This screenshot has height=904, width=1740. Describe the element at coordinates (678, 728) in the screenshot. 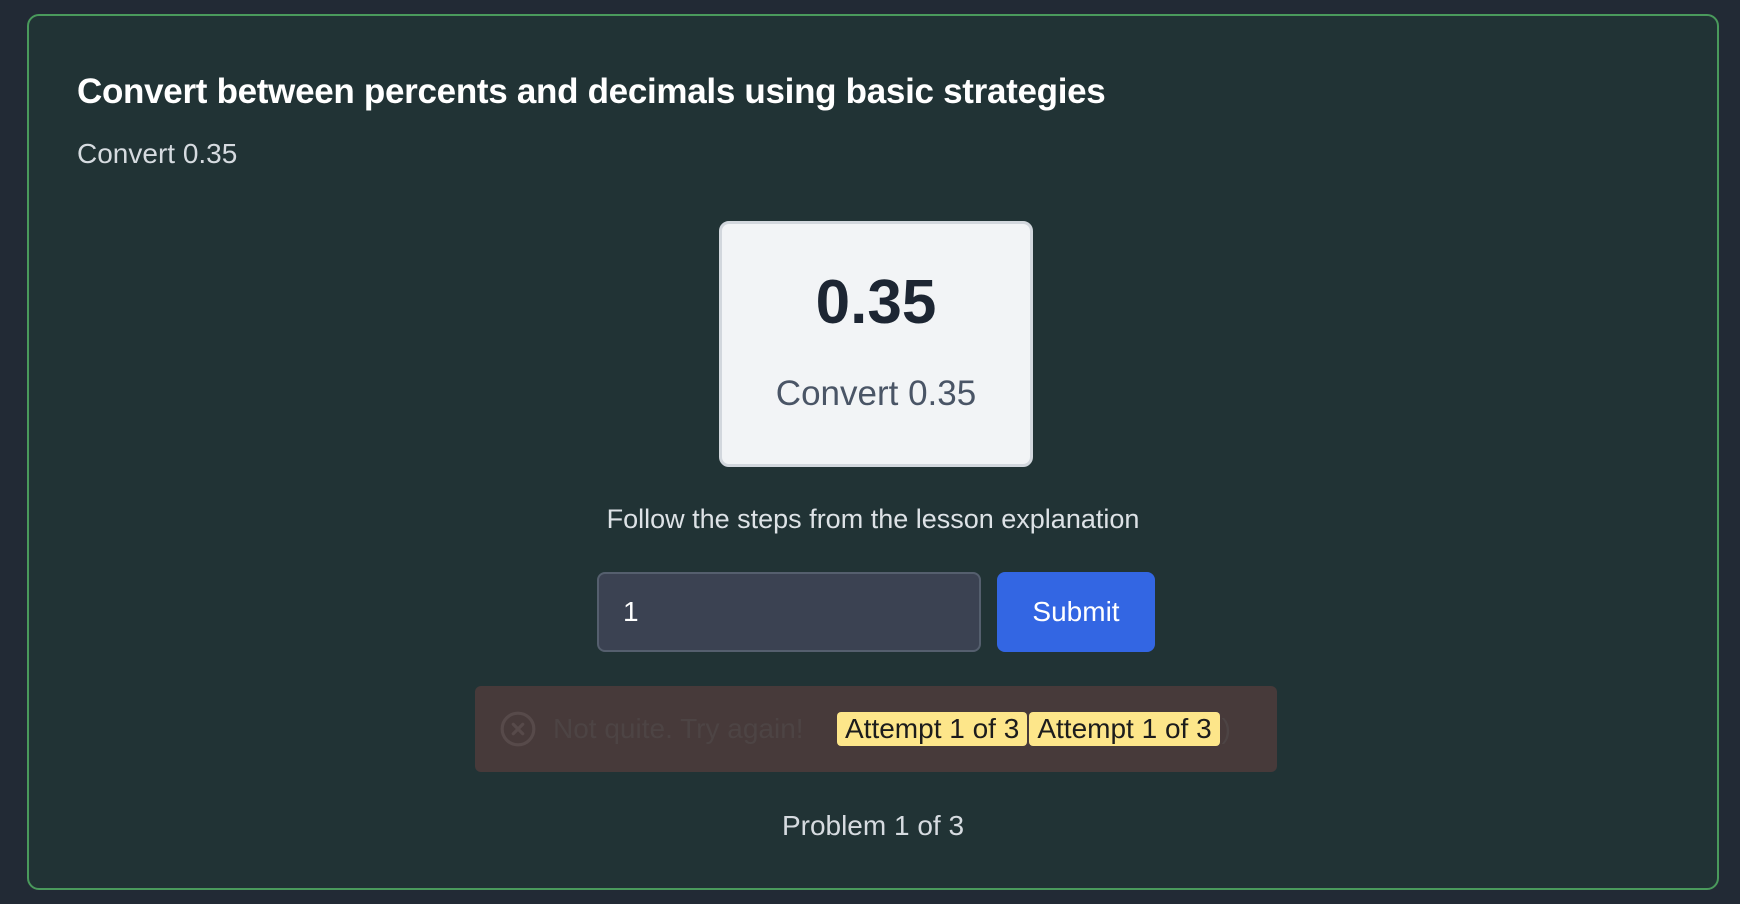

I see `feedback-message: Not quite. Try again!` at that location.